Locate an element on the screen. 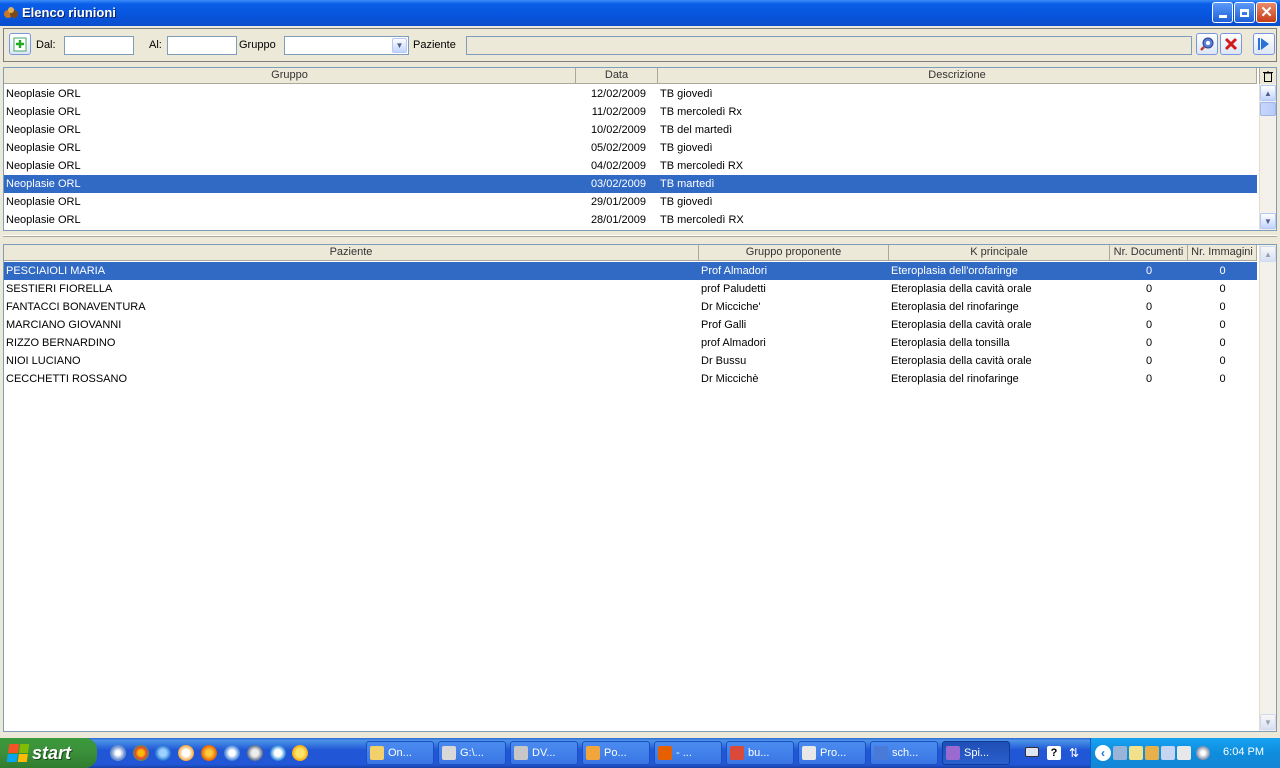 The height and width of the screenshot is (768, 1280). app-icon is located at coordinates (11, 12).